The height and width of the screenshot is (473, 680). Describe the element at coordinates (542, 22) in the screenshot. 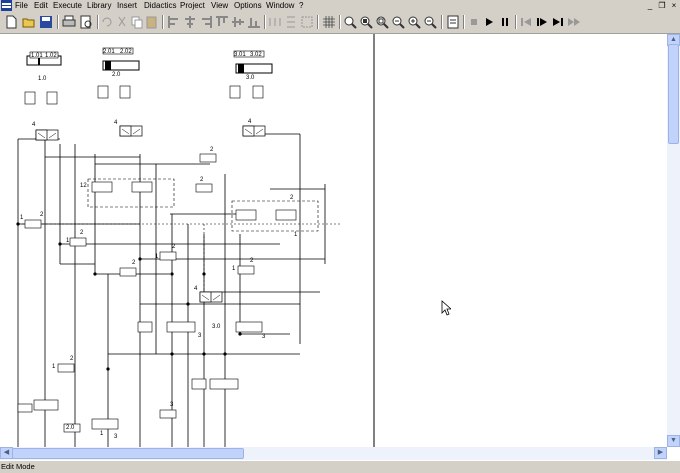

I see `single-step-icon` at that location.